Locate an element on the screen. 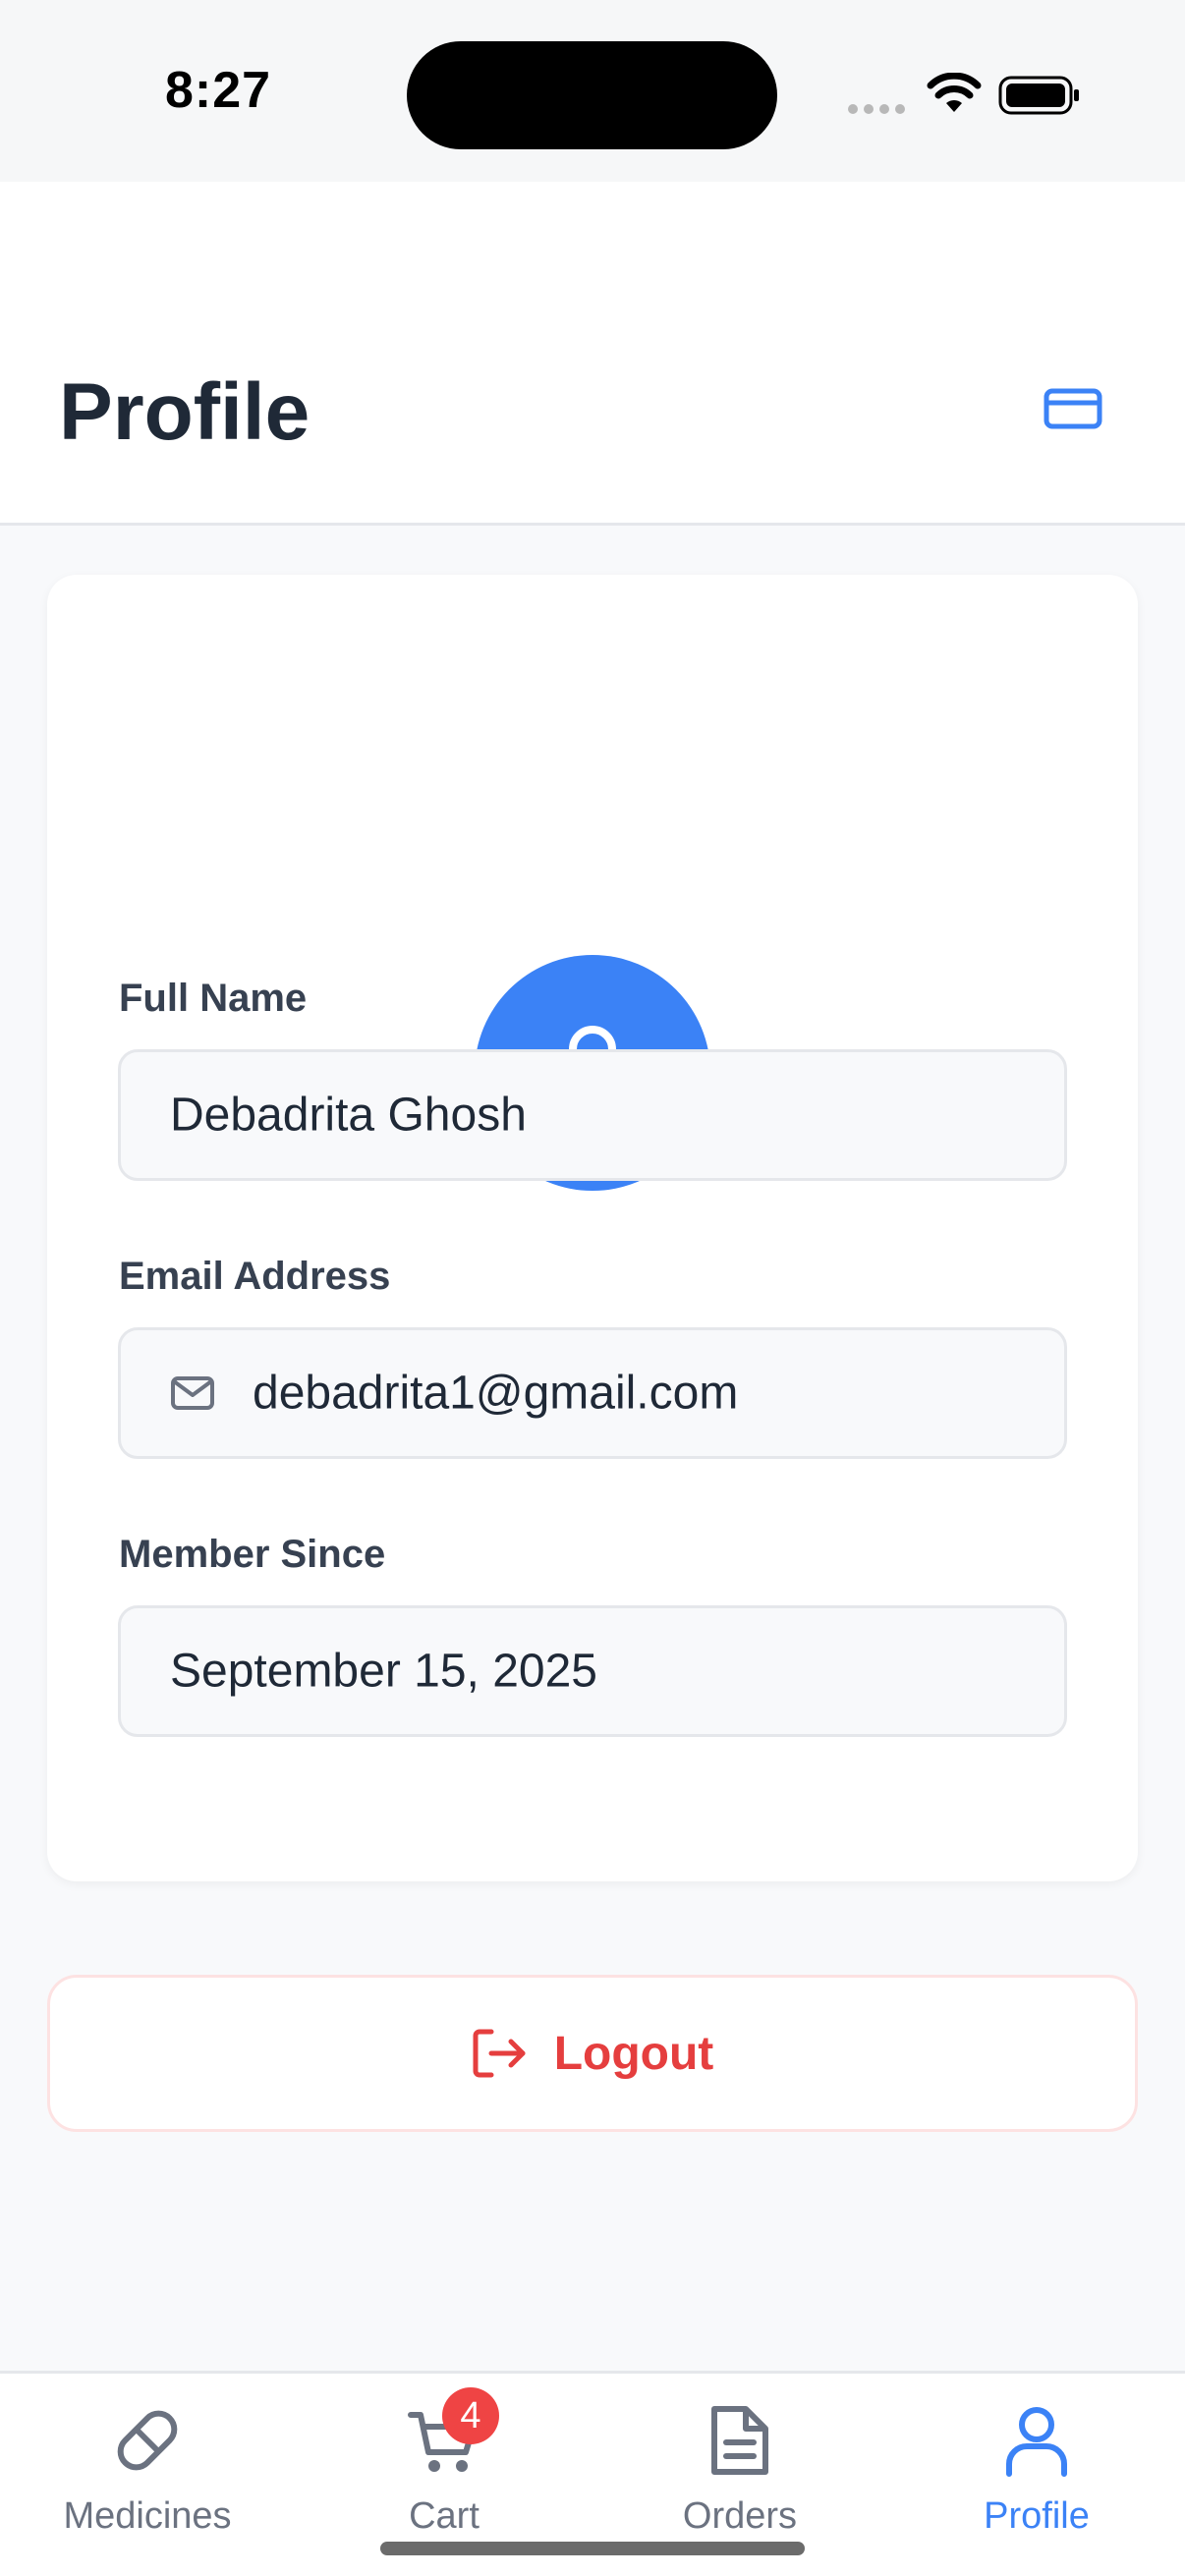 The image size is (1185, 2576). member-since-label: Member Since is located at coordinates (253, 1554).